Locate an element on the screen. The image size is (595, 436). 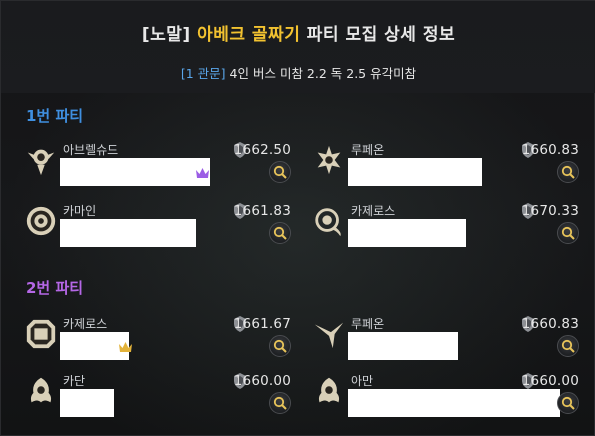
party-2-title: 2번 파티 is located at coordinates (55, 288).